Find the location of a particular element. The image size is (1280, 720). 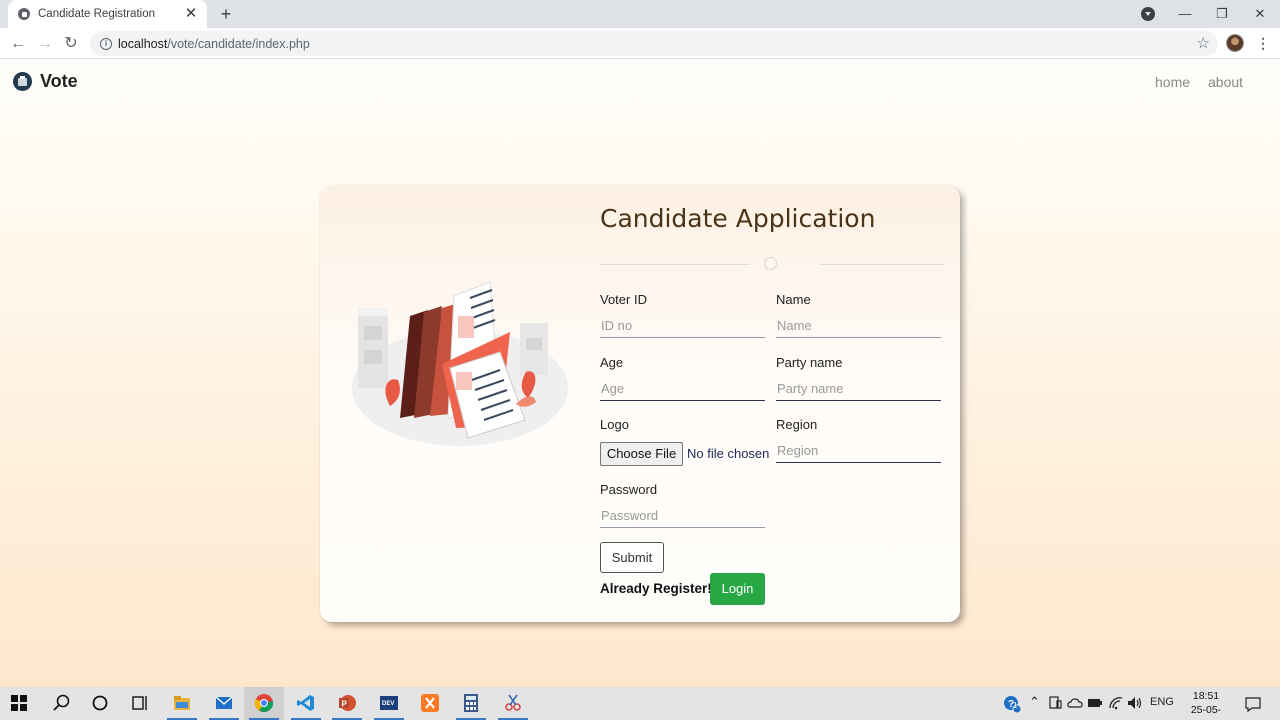

submit-button: Submit is located at coordinates (632, 557).